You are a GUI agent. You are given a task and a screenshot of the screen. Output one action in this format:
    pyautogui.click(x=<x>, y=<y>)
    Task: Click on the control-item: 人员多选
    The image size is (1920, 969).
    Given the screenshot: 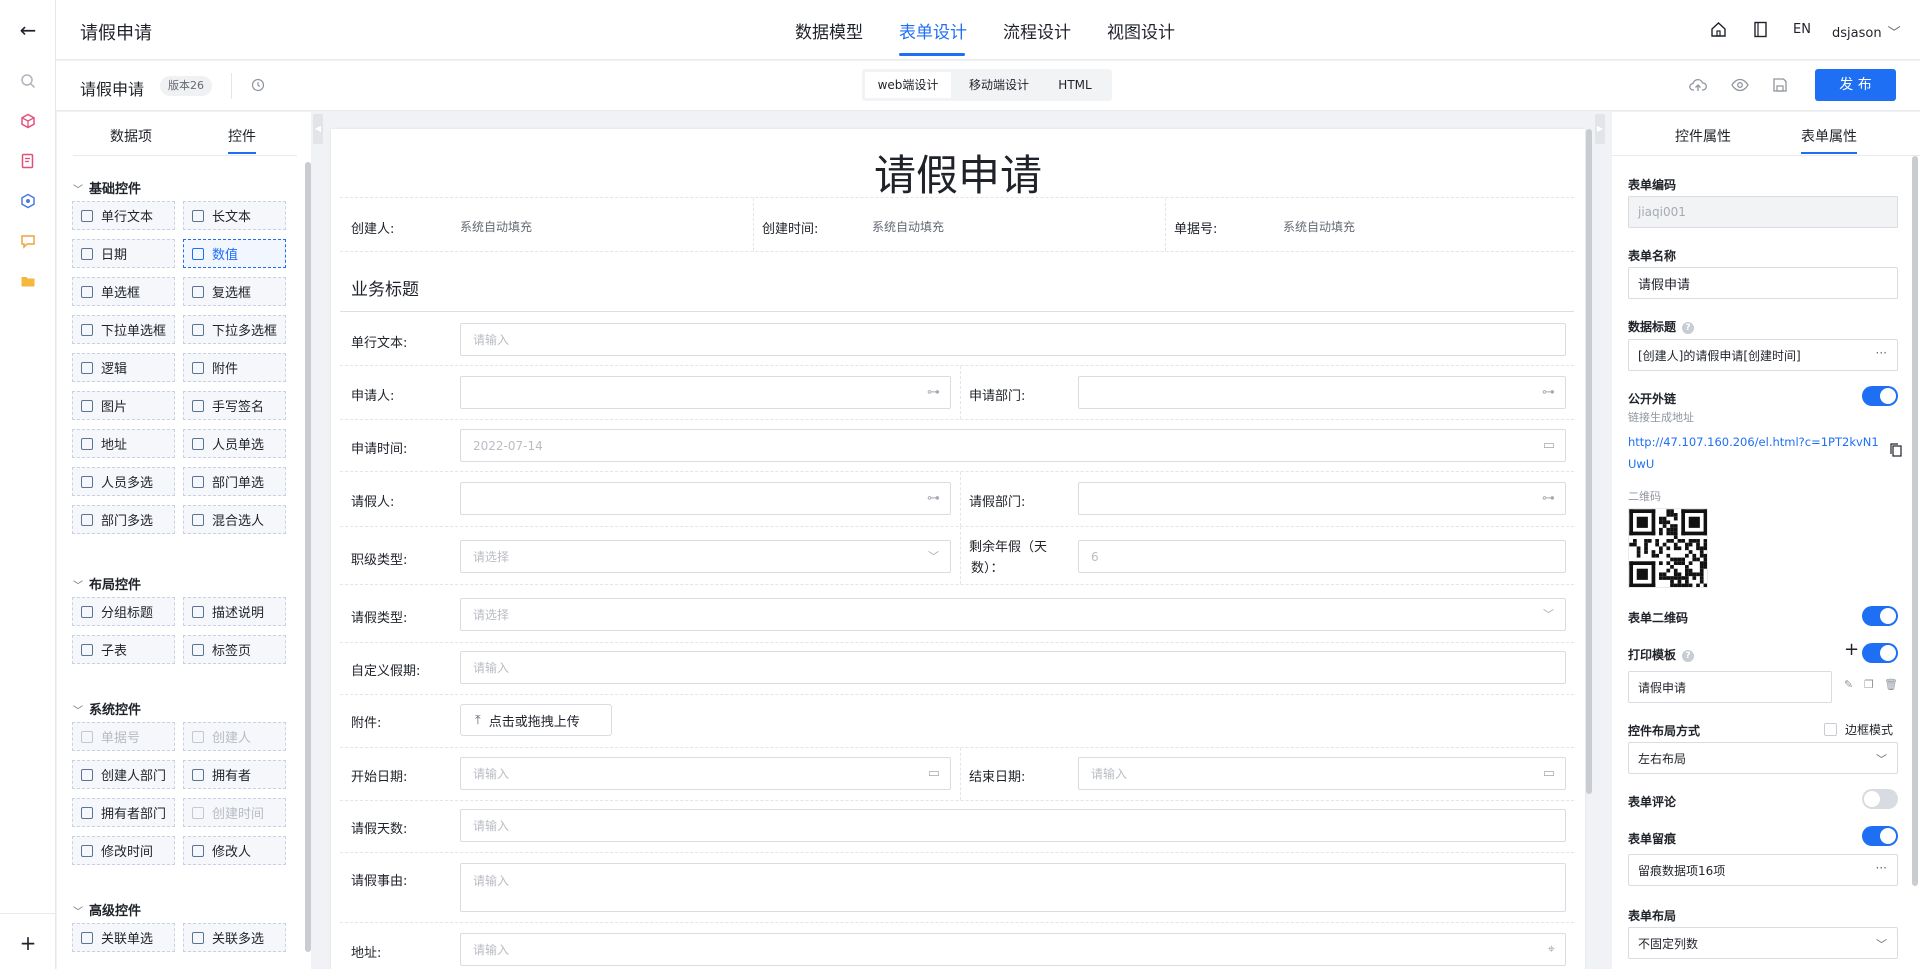 What is the action you would take?
    pyautogui.click(x=123, y=481)
    